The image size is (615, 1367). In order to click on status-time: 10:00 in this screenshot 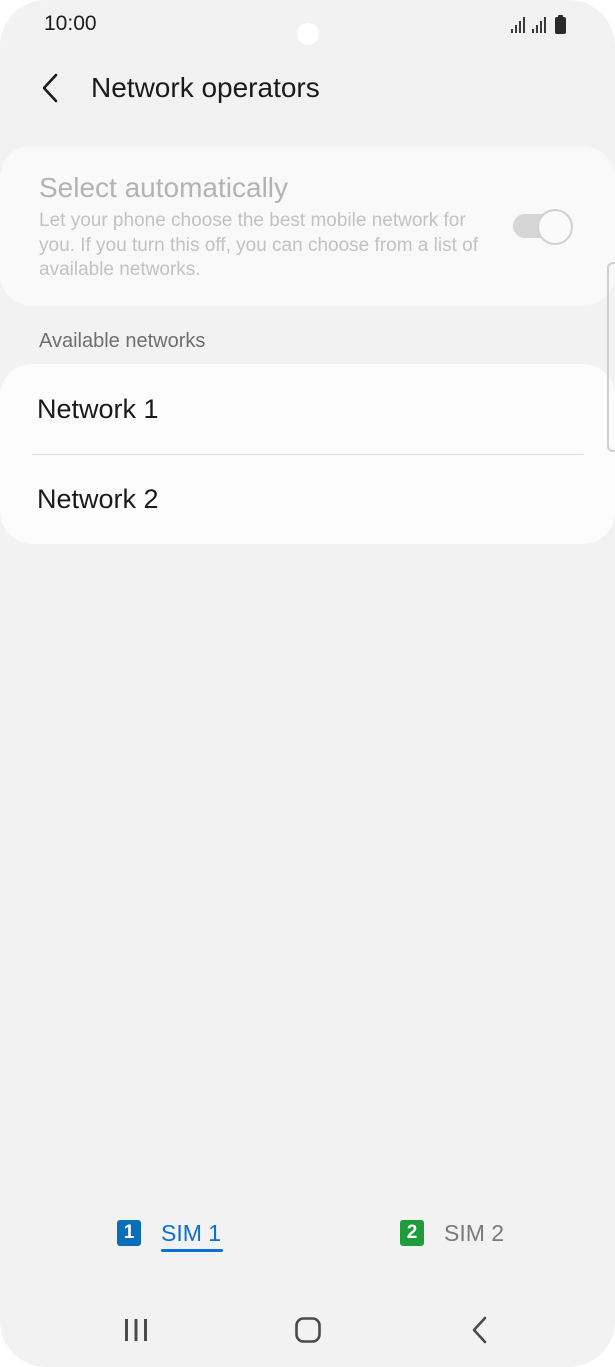, I will do `click(70, 23)`.